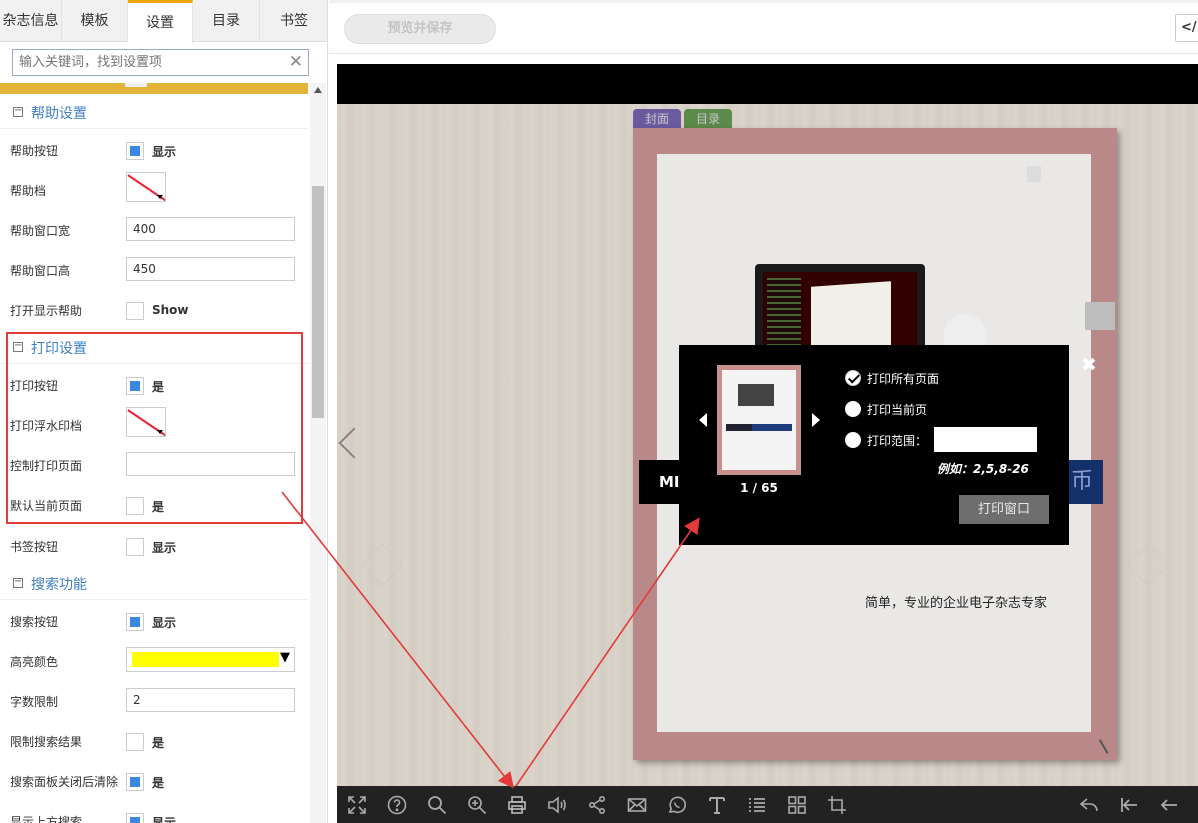  I want to click on print-icon, so click(517, 805).